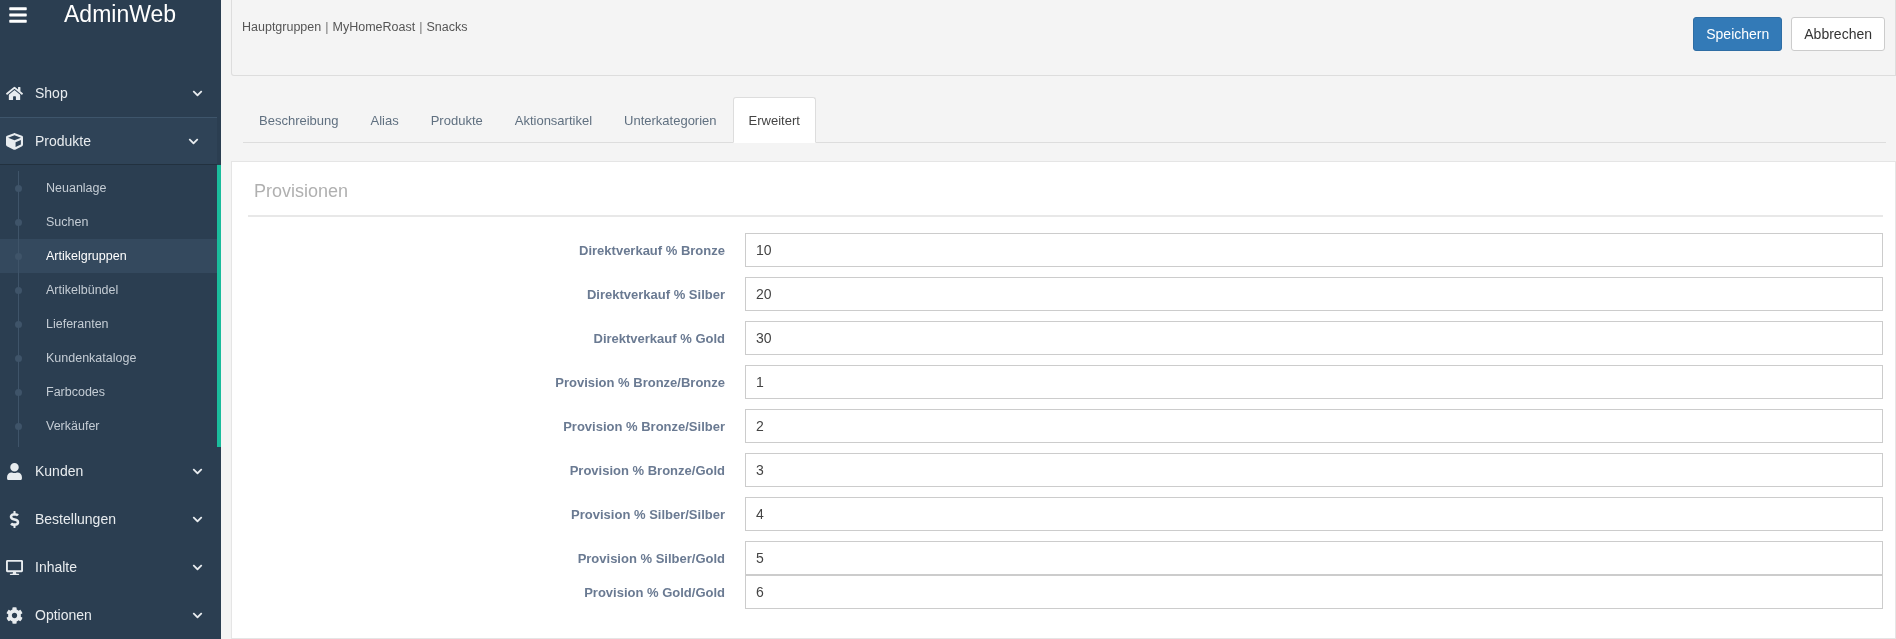 The height and width of the screenshot is (639, 1896). I want to click on input-field: 5, so click(1314, 558).